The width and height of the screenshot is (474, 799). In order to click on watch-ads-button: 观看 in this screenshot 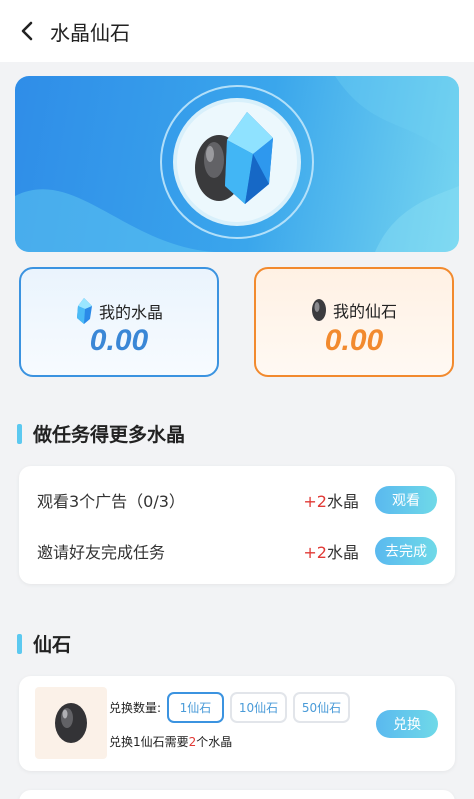, I will do `click(406, 500)`.